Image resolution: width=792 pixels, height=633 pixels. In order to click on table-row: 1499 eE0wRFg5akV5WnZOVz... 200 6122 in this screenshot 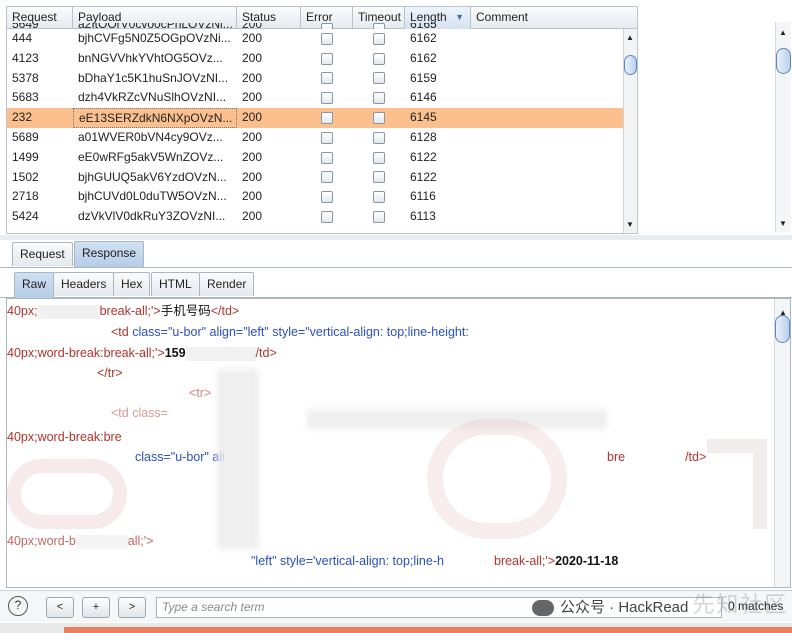, I will do `click(322, 158)`.